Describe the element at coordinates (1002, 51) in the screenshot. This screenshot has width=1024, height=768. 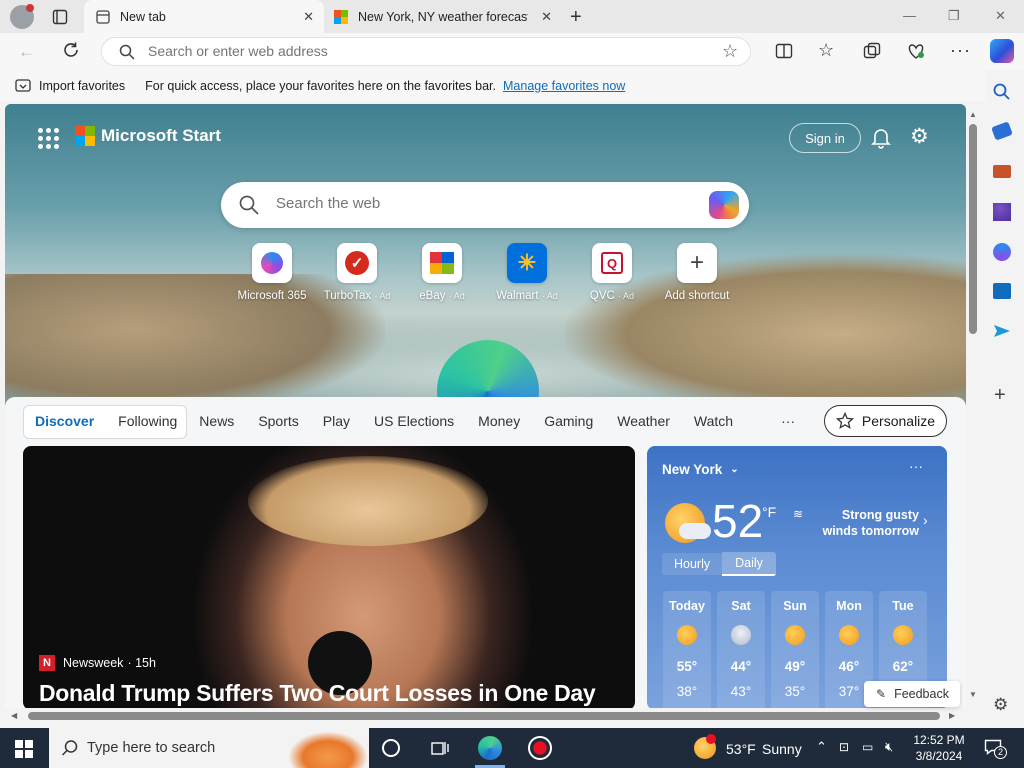
I see `copilot-icon` at that location.